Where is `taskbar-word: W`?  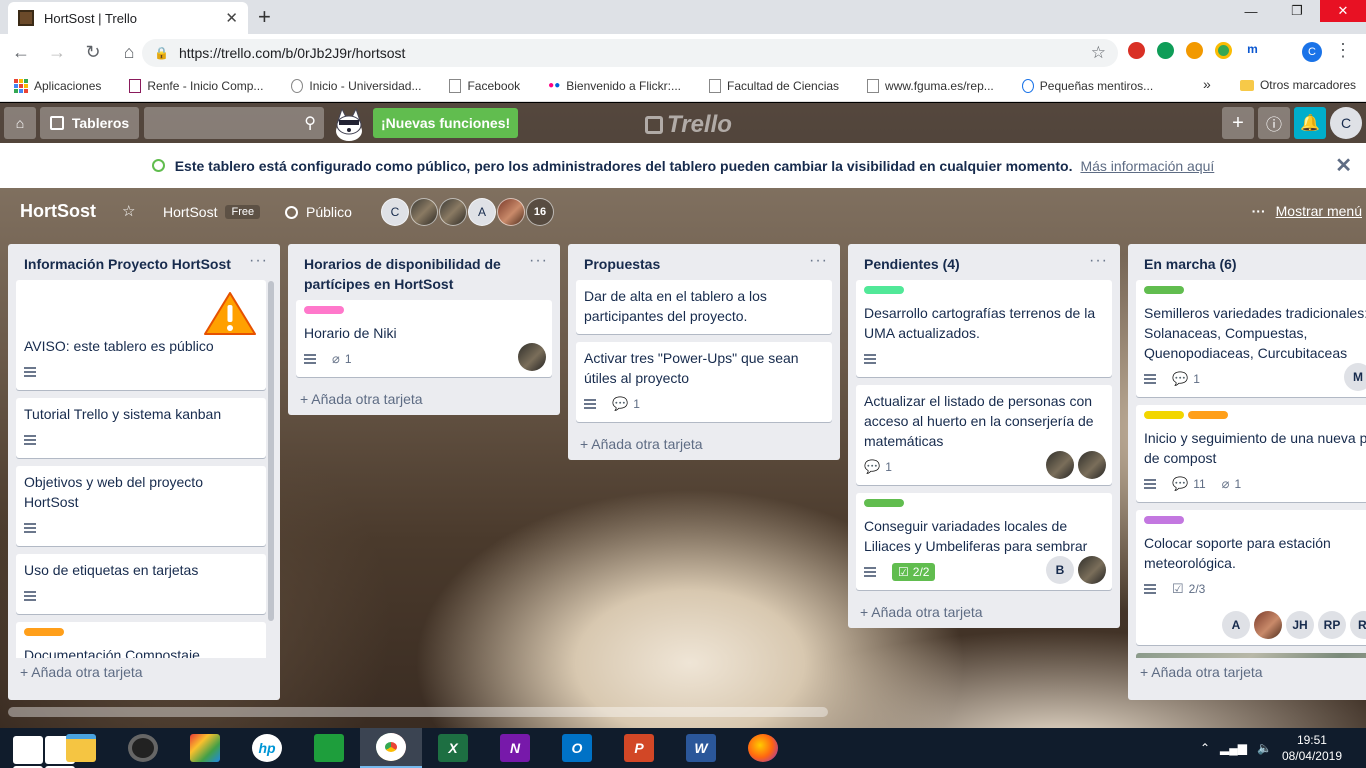
taskbar-word: W is located at coordinates (701, 748).